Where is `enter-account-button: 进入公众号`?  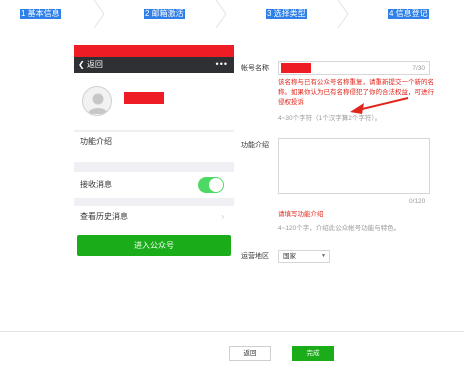 enter-account-button: 进入公众号 is located at coordinates (154, 245).